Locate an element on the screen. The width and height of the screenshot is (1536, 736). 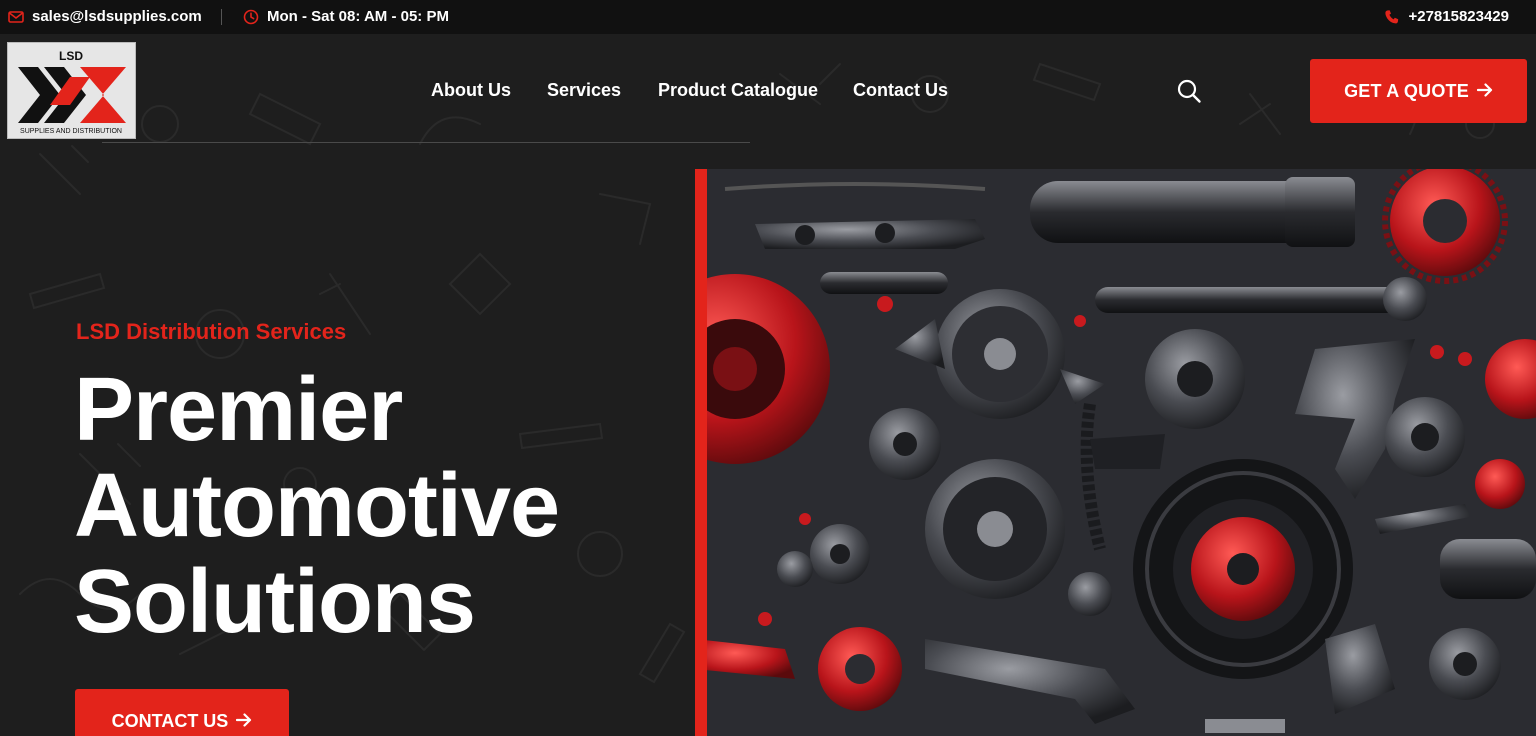
contact-us-label: CONTACT US is located at coordinates (170, 721).